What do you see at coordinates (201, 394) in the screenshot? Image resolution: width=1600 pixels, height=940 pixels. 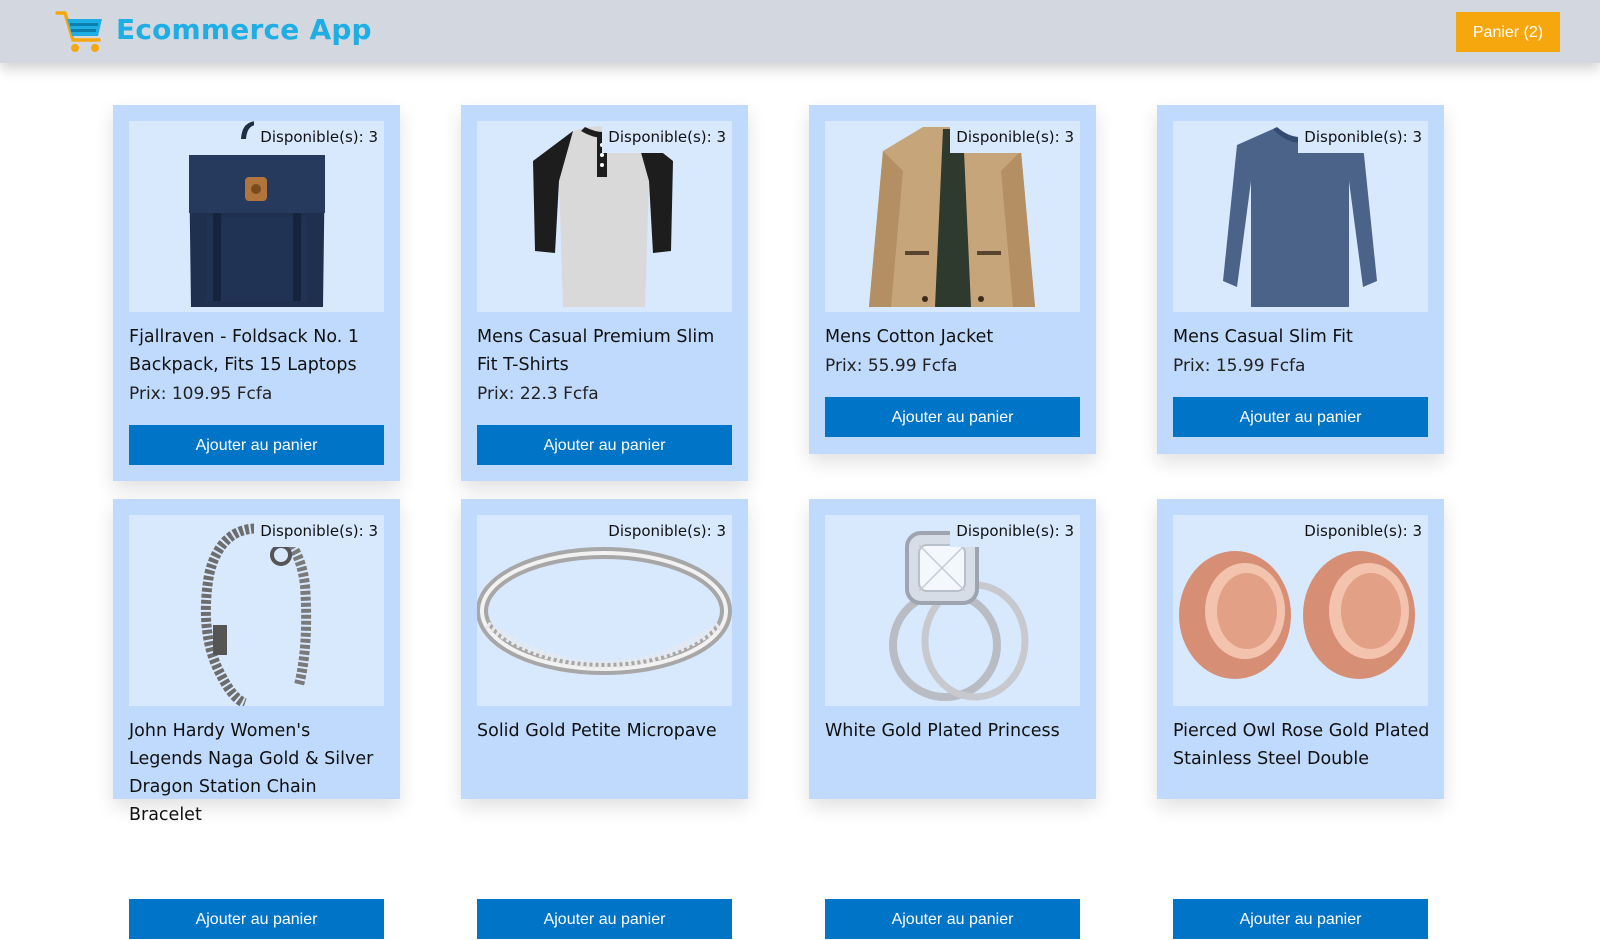 I see `product-price: Prix: 109.95 Fcfa` at bounding box center [201, 394].